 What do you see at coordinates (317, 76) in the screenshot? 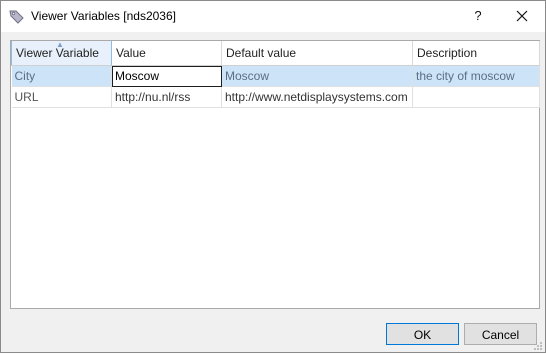
I see `default-value-cell: Moscow` at bounding box center [317, 76].